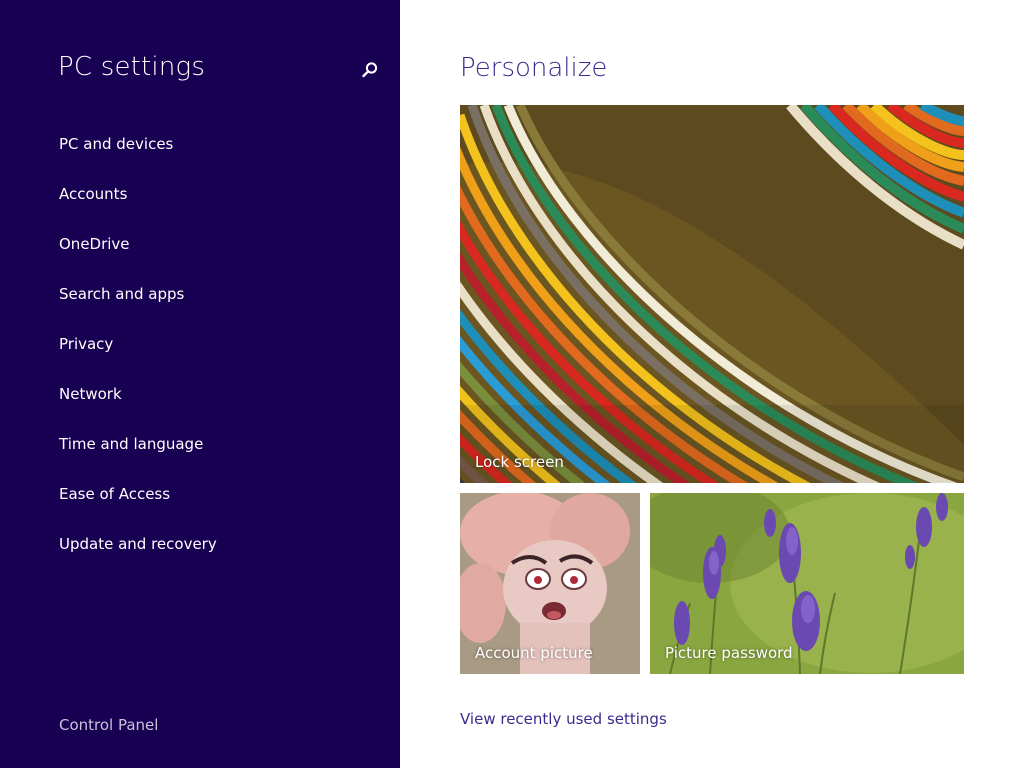 Image resolution: width=1024 pixels, height=768 pixels. What do you see at coordinates (729, 653) in the screenshot?
I see `picture-password-label: Picture password` at bounding box center [729, 653].